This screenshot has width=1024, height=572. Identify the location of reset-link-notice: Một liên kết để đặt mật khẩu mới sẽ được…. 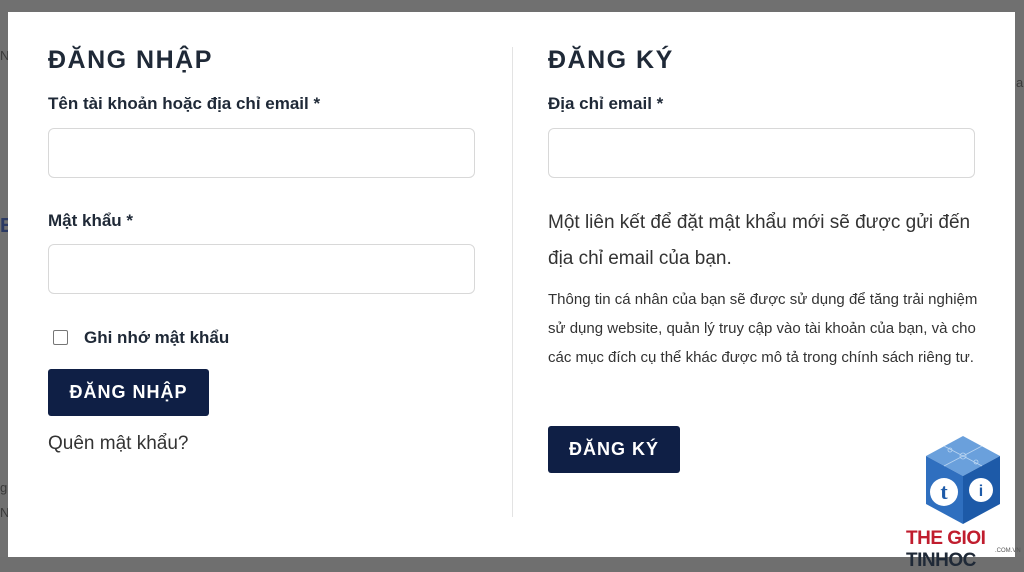
(759, 240).